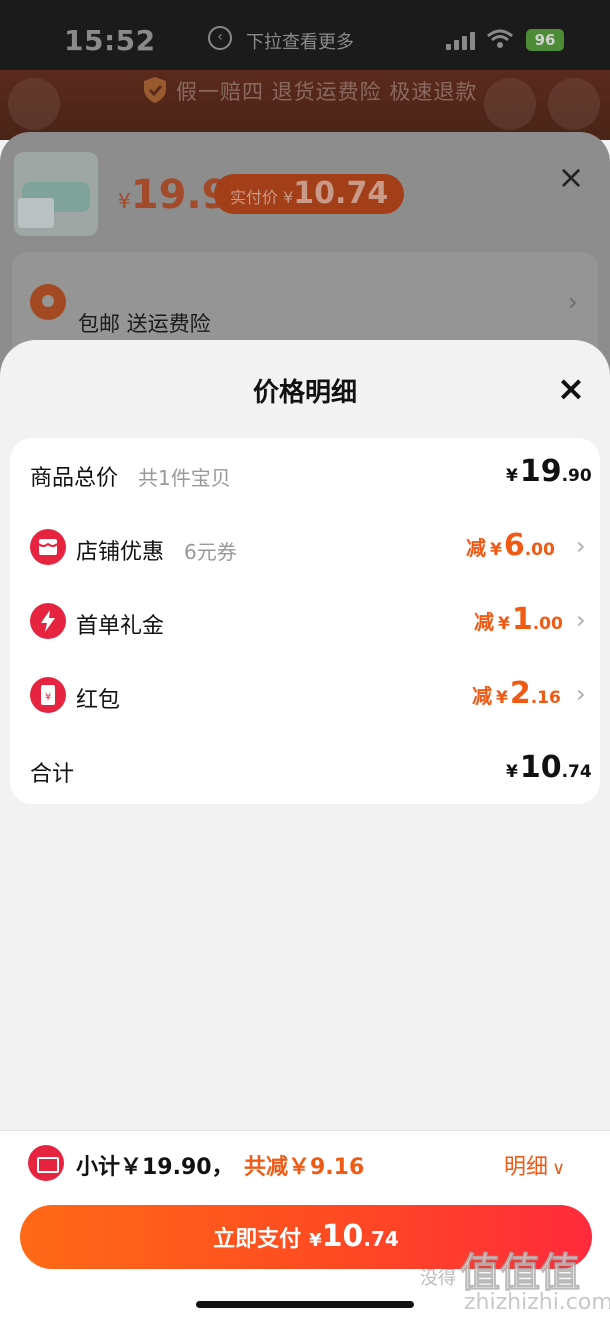  What do you see at coordinates (510, 545) in the screenshot?
I see `row-value: 减 ¥6.00` at bounding box center [510, 545].